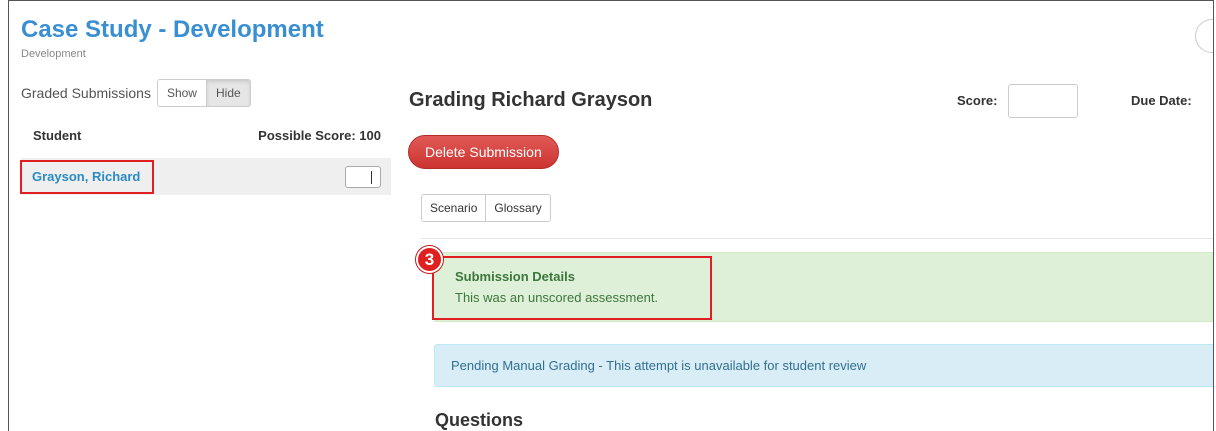 This screenshot has width=1216, height=431. What do you see at coordinates (319, 135) in the screenshot?
I see `possible-score-header: Possible Score: 100` at bounding box center [319, 135].